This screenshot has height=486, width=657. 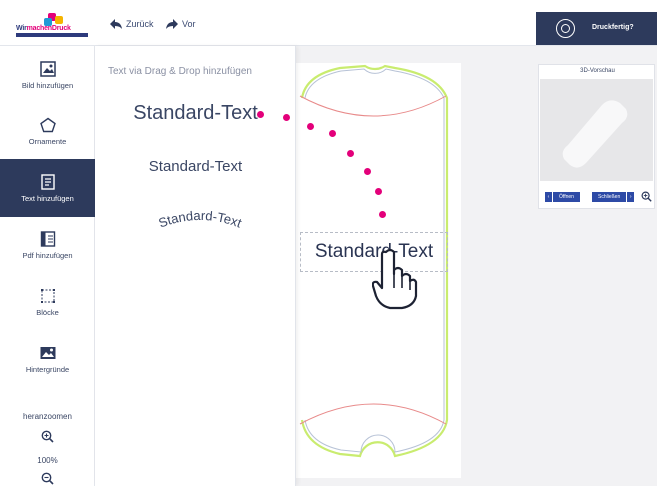 What do you see at coordinates (180, 71) in the screenshot?
I see `panel-title: Text via Drag & Drop hinzufügen` at bounding box center [180, 71].